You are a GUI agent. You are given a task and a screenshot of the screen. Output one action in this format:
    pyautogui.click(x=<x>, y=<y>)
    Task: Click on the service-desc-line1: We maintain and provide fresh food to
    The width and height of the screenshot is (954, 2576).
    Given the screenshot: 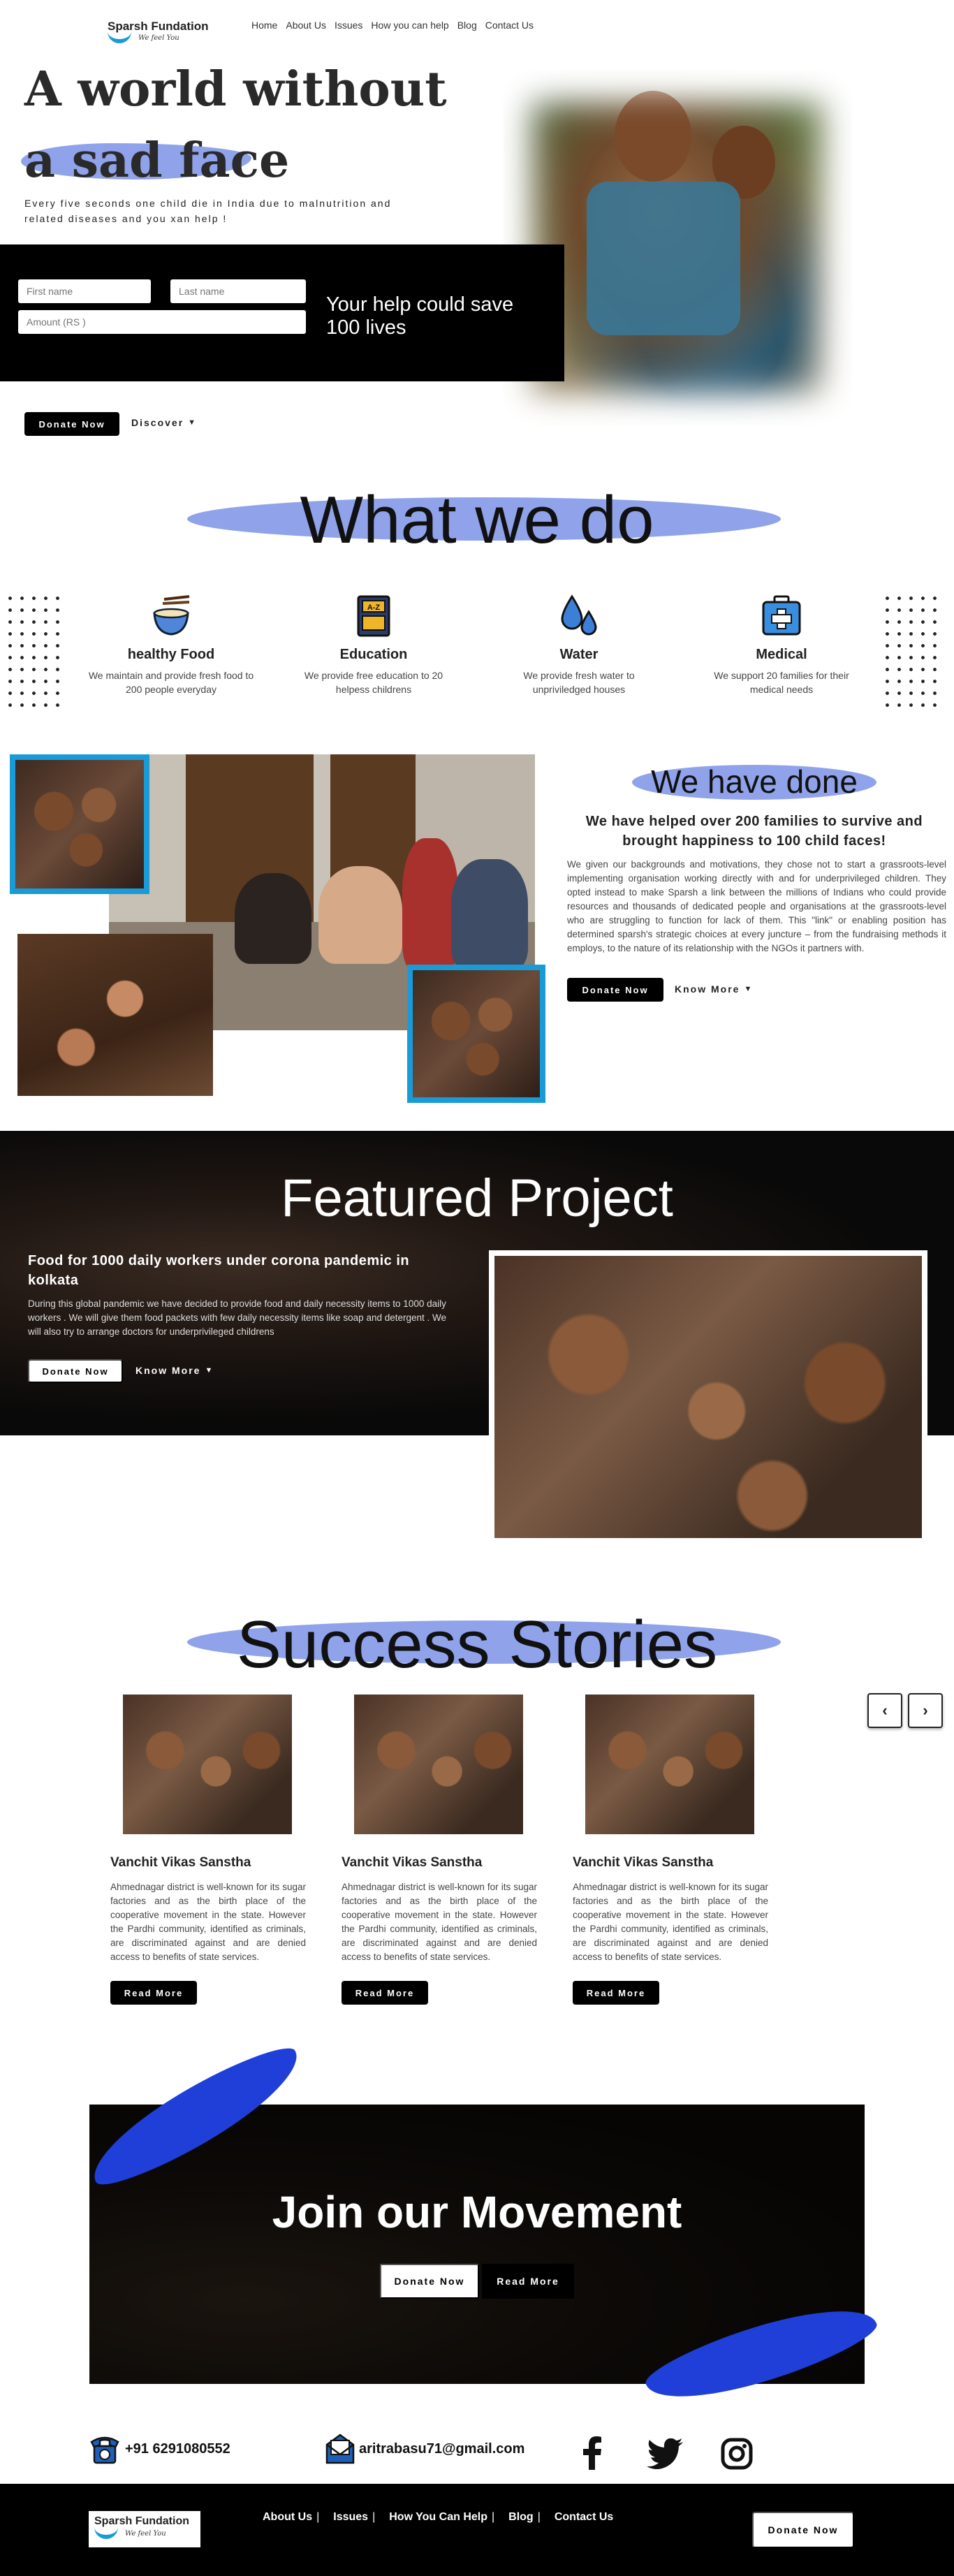 What is the action you would take?
    pyautogui.click(x=171, y=675)
    